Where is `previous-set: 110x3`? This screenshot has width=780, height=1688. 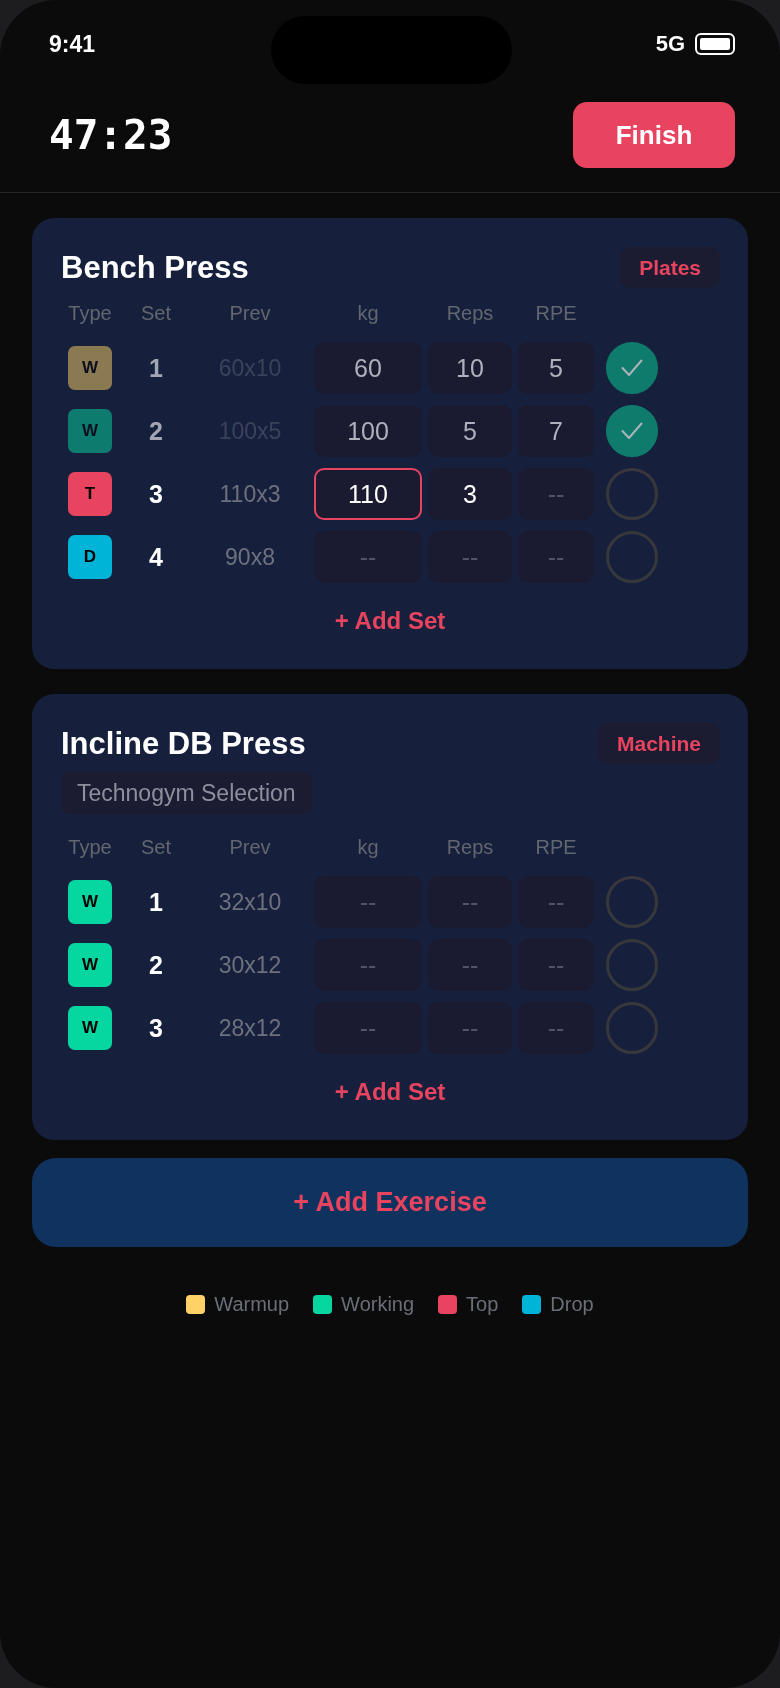
previous-set: 110x3 is located at coordinates (250, 494).